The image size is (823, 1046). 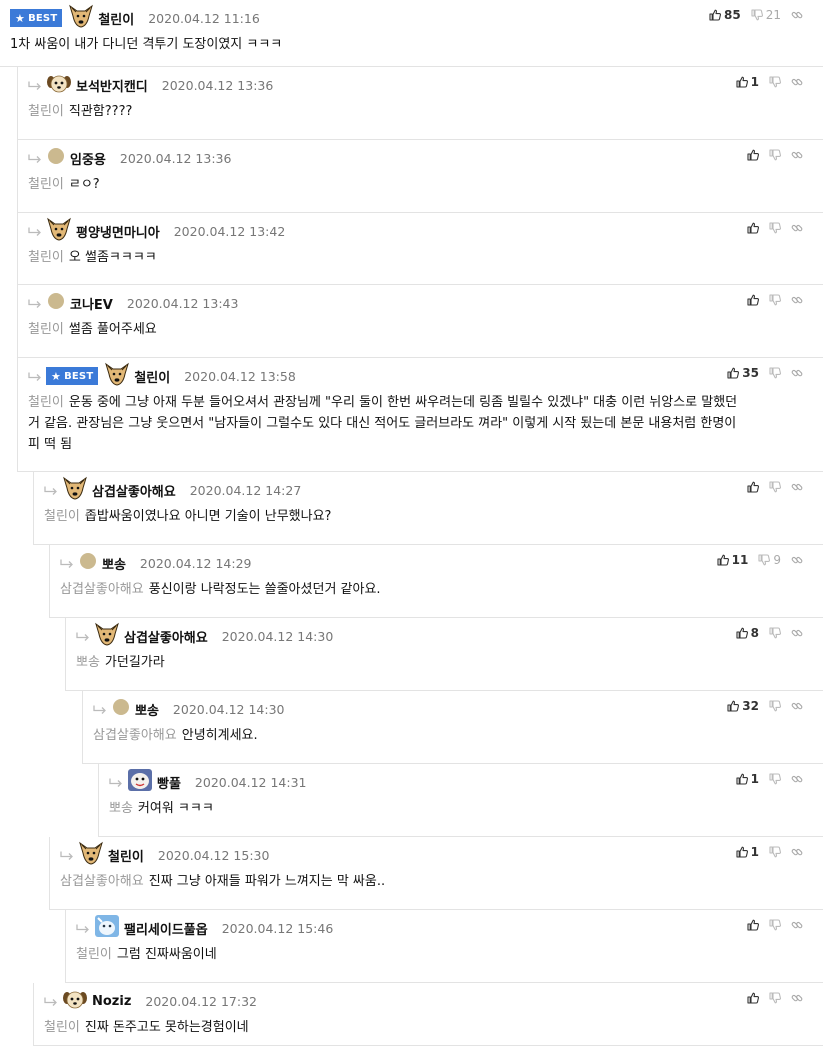 I want to click on like-button: 85, so click(x=725, y=15).